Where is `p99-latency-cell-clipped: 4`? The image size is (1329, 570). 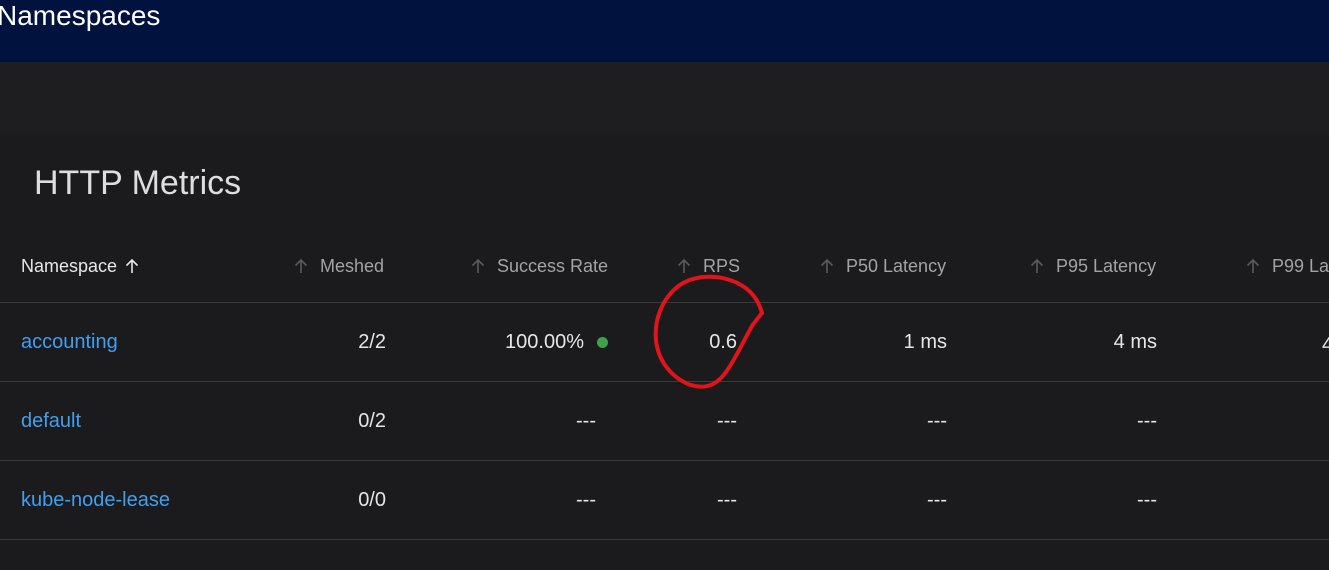 p99-latency-cell-clipped: 4 is located at coordinates (1325, 343).